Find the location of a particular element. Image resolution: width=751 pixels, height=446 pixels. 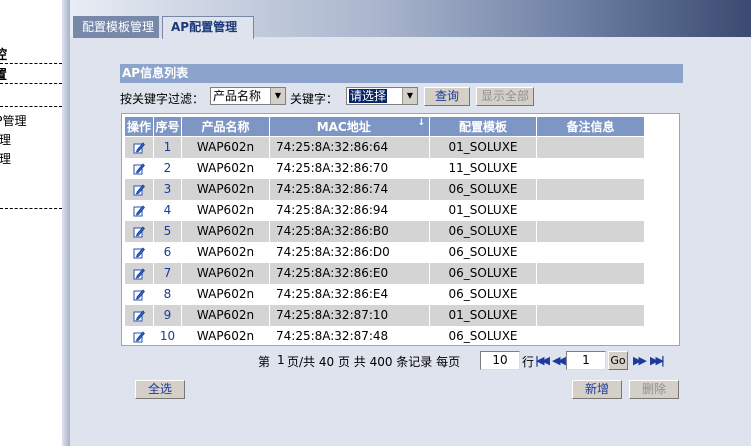

query-button: 查询 is located at coordinates (447, 96).